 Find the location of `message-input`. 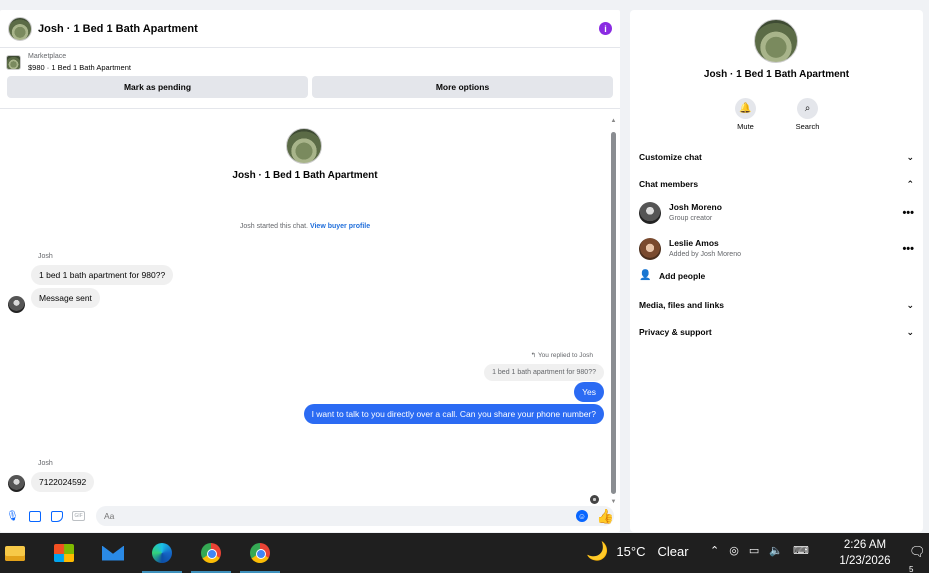

message-input is located at coordinates (355, 516).